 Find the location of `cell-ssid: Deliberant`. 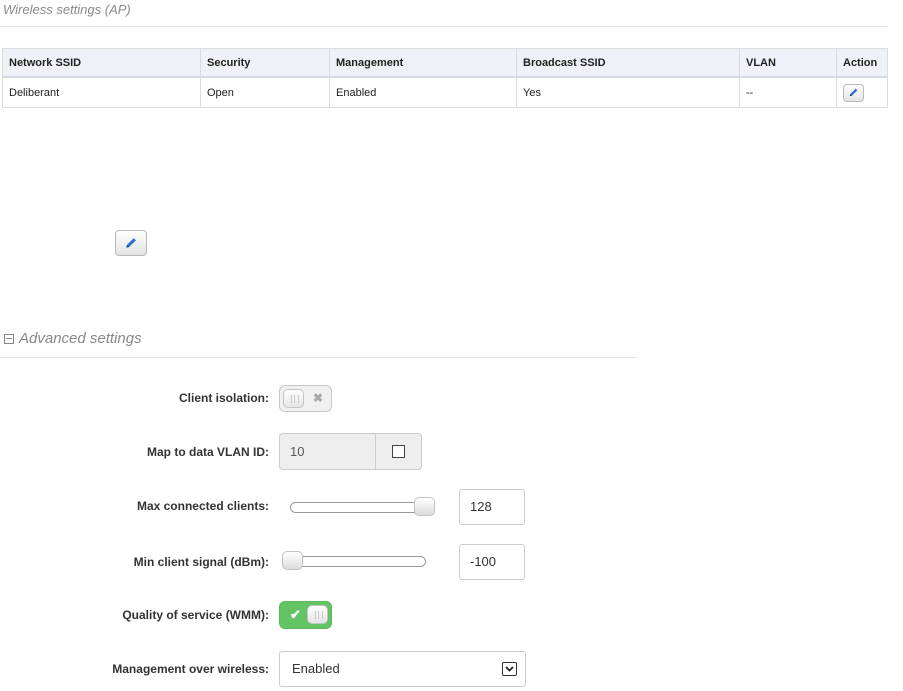

cell-ssid: Deliberant is located at coordinates (101, 92).